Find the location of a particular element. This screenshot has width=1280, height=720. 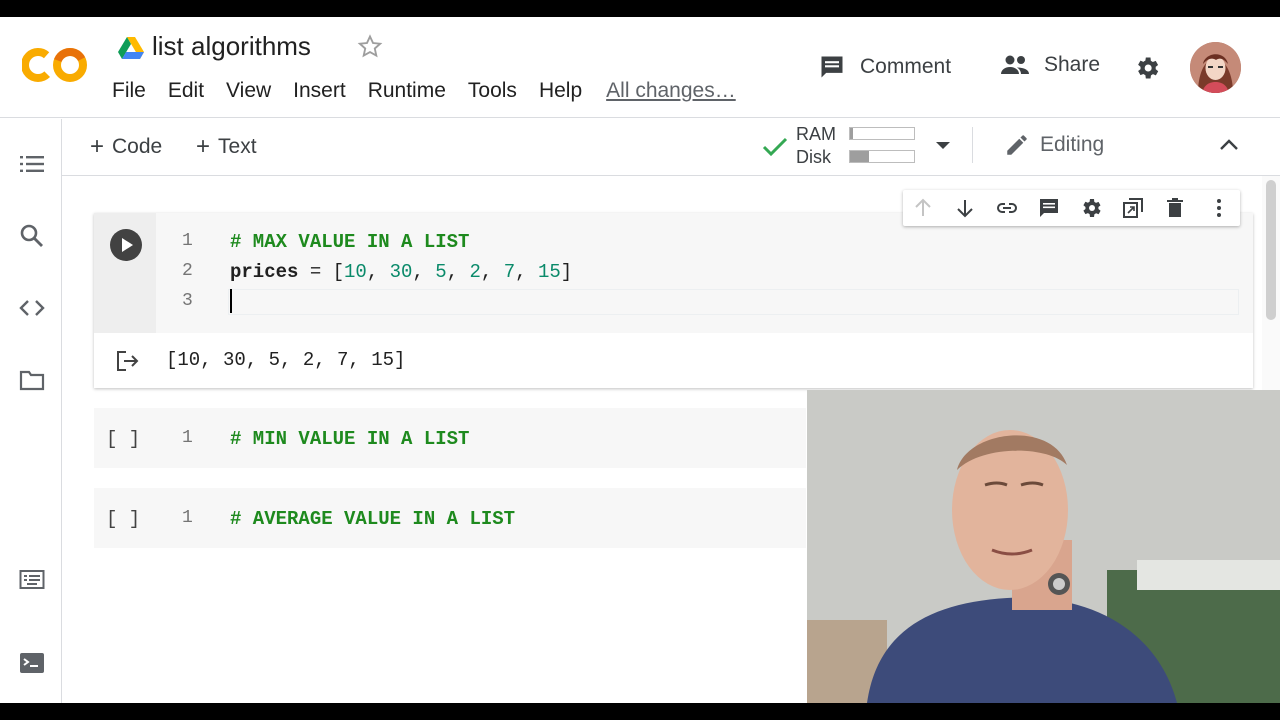

add-code-label: Code is located at coordinates (137, 146).